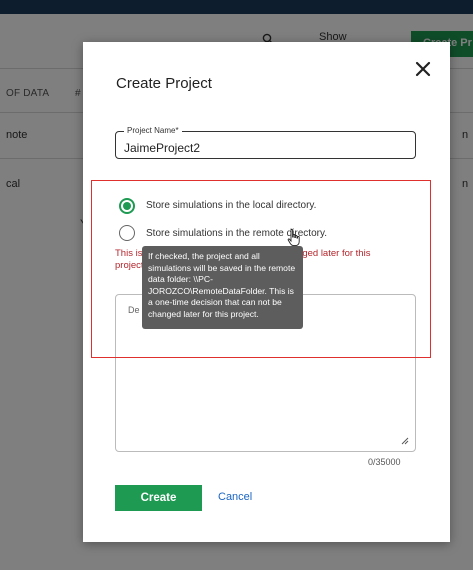 The width and height of the screenshot is (473, 570). I want to click on warning-line-2: project, so click(129, 265).